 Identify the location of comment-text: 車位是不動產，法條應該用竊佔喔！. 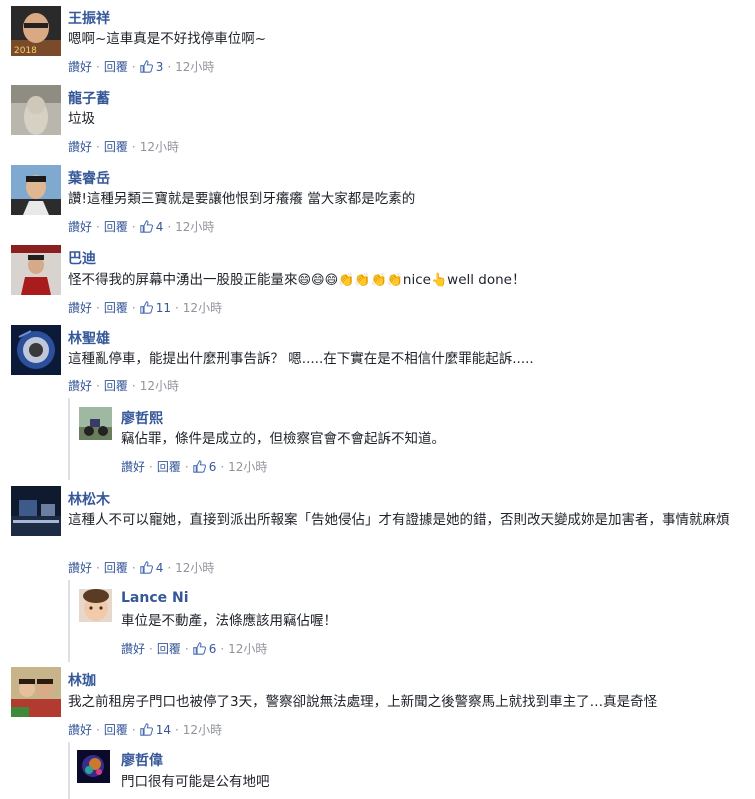
(229, 621).